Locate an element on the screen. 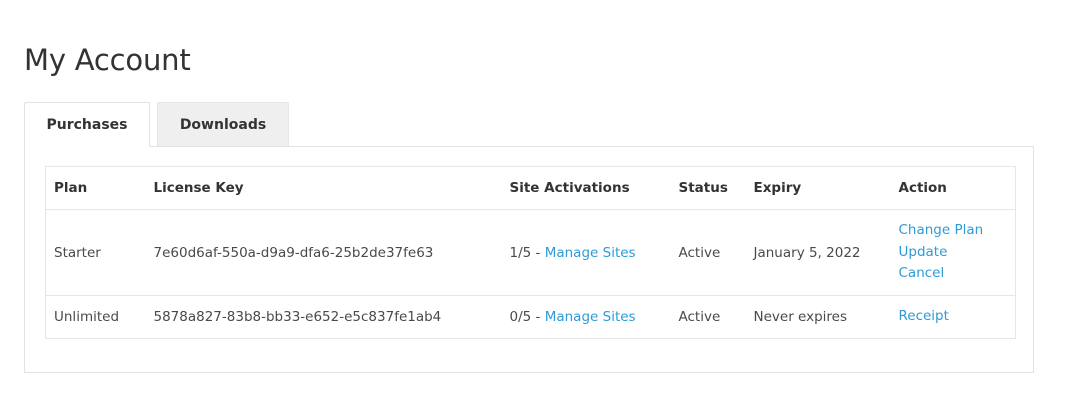 The image size is (1080, 411). action-cell: Receipt is located at coordinates (953, 317).